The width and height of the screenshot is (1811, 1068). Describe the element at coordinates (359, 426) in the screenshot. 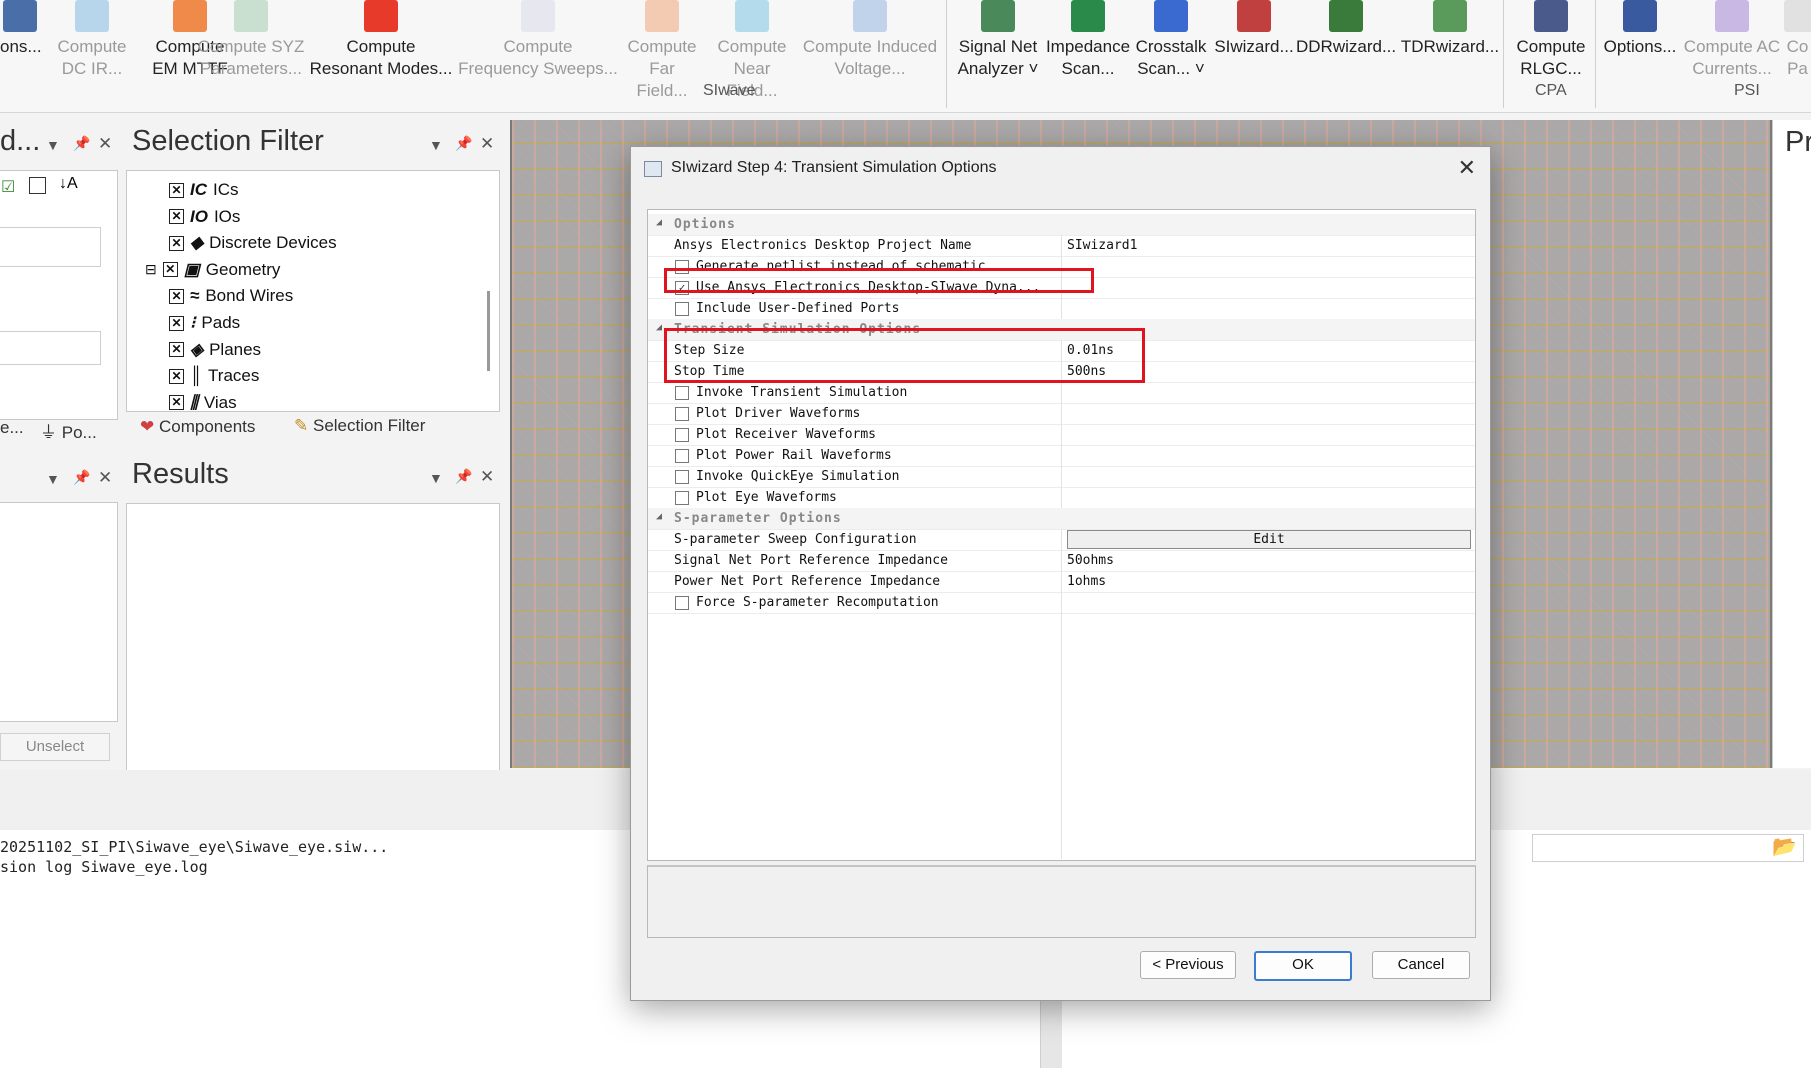

I see `tab-selection-filter: ✎ Selection Filter` at that location.